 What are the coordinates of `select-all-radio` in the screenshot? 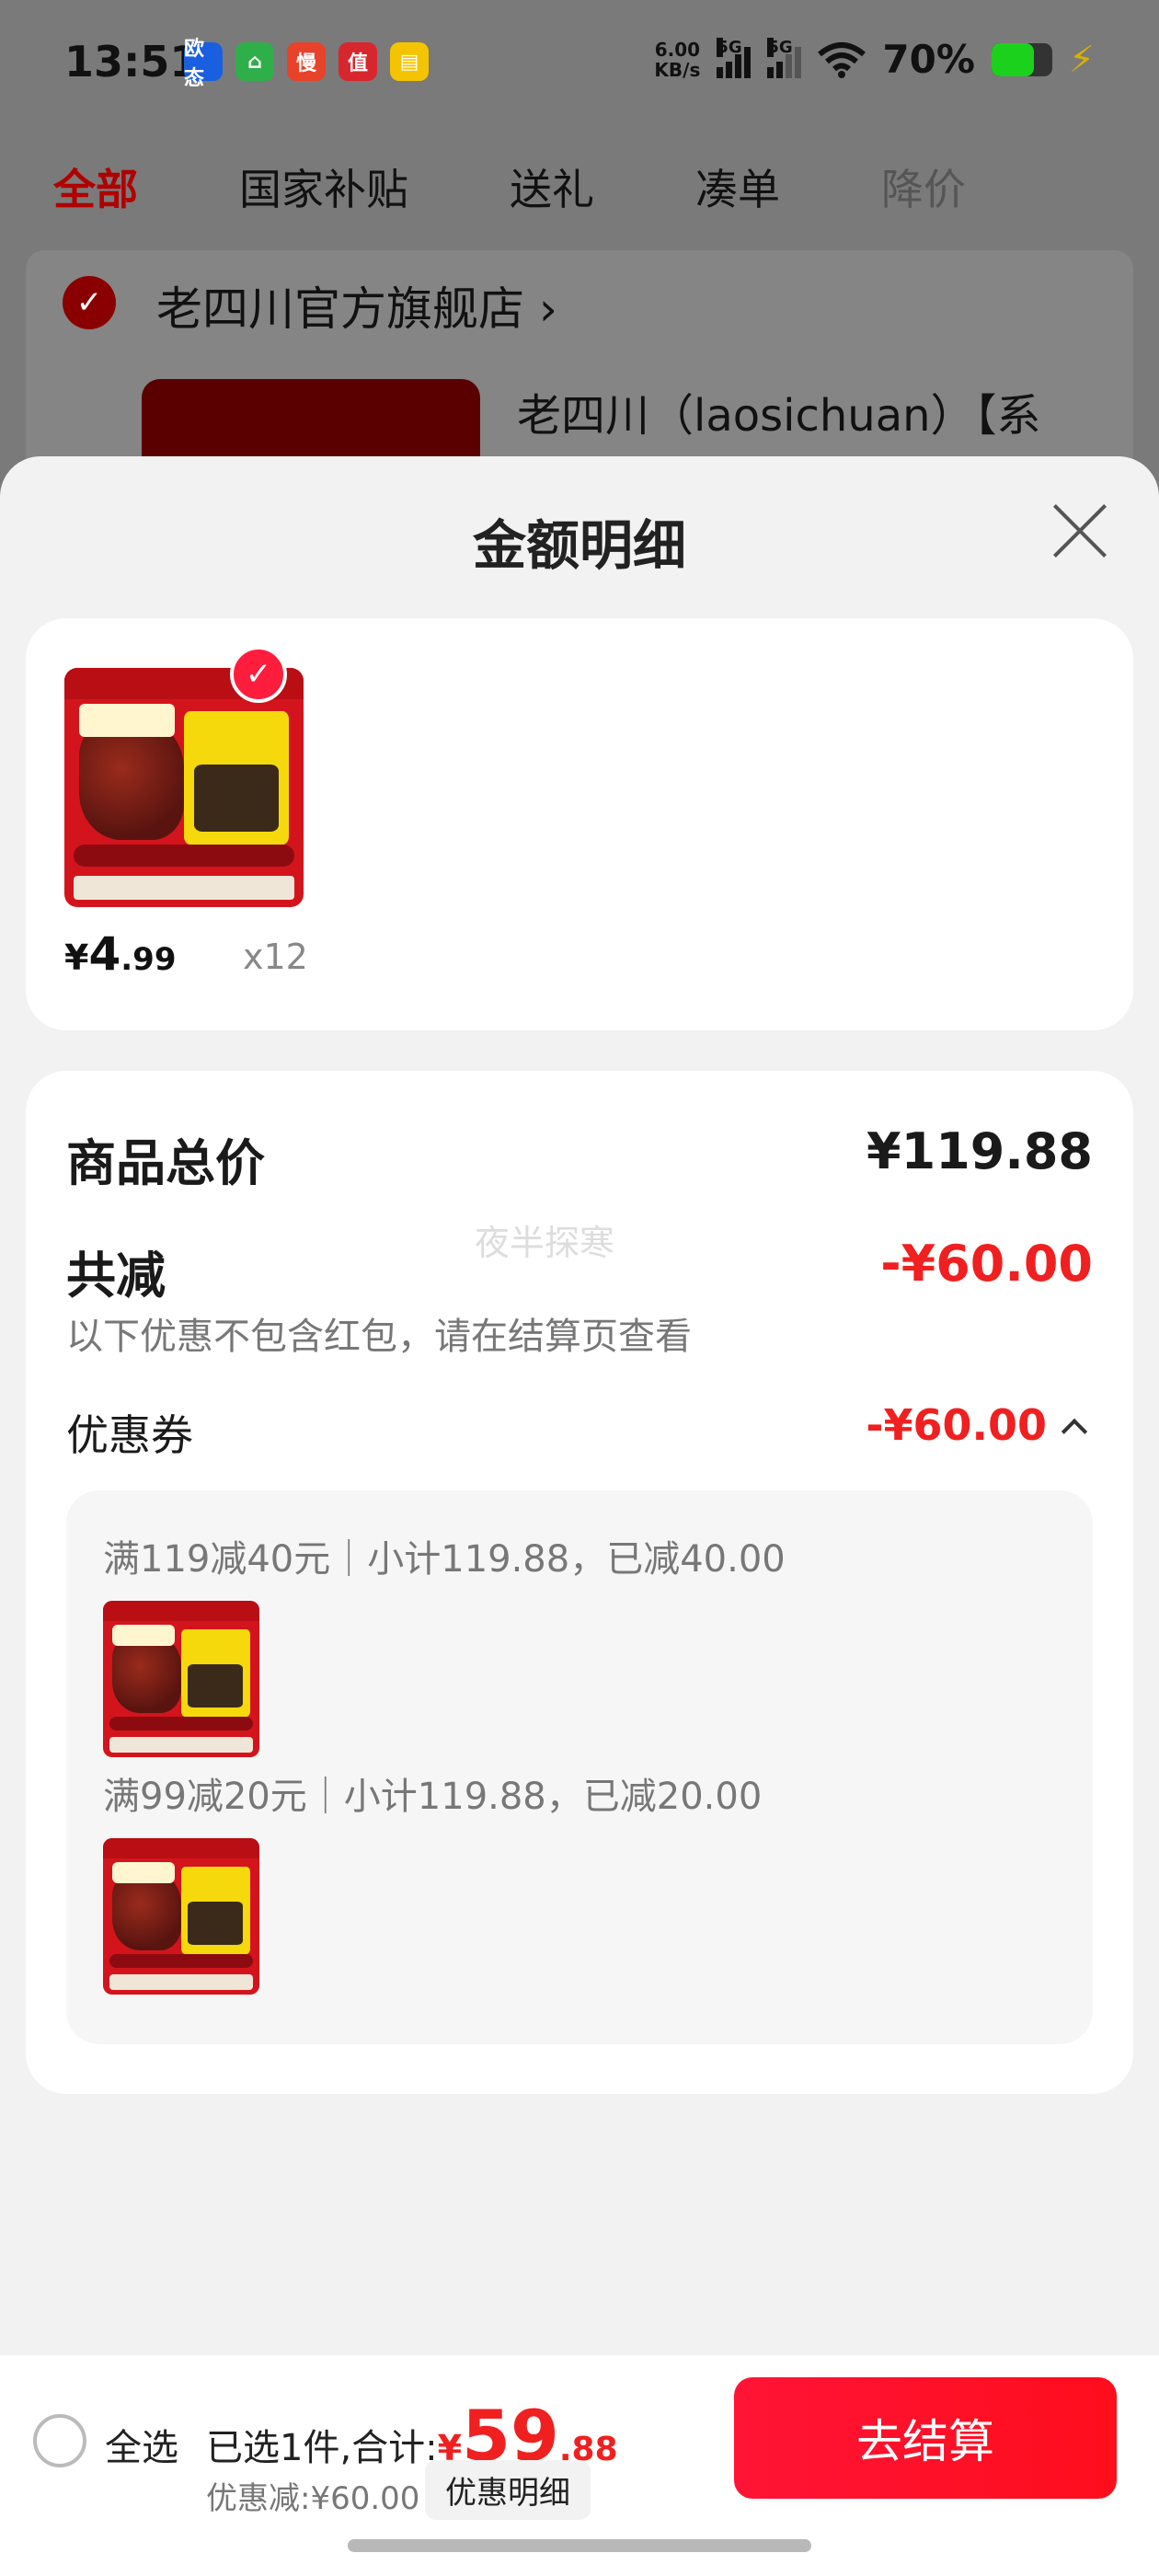 It's located at (59, 2440).